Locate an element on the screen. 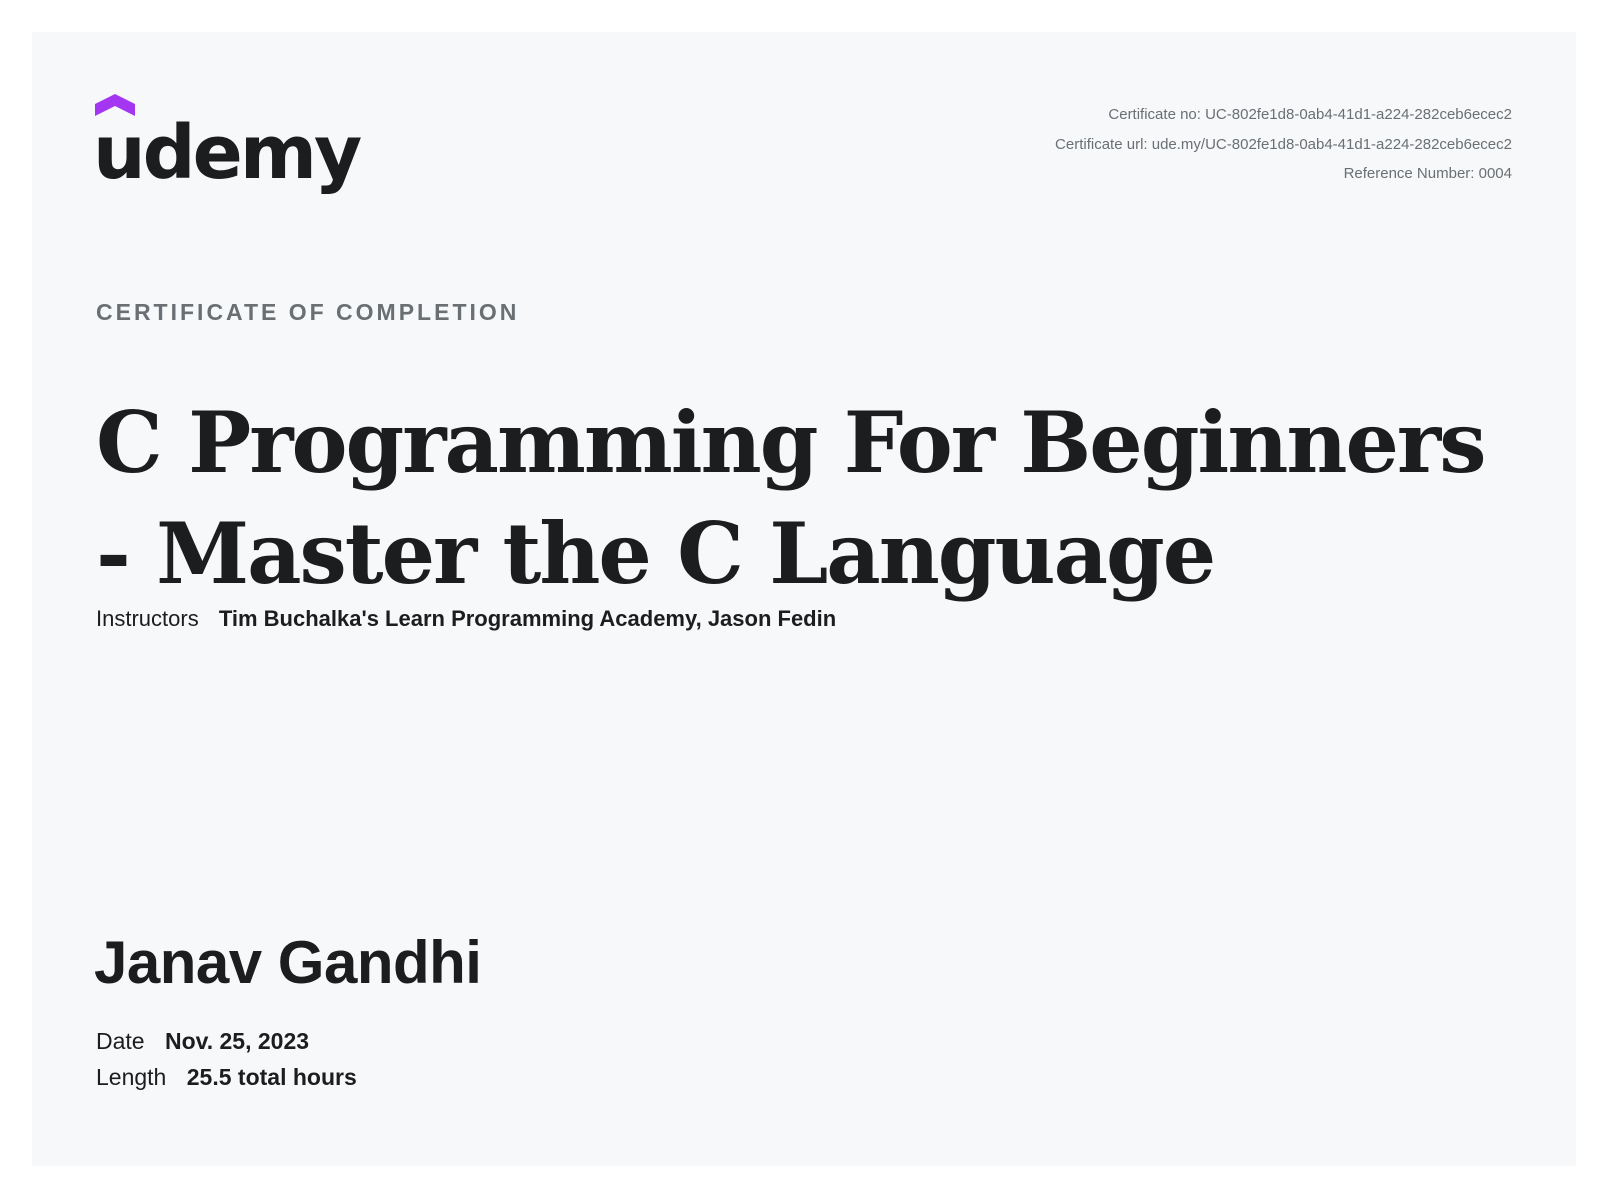 Image resolution: width=1600 pixels, height=1190 pixels. length-row: Length 25.5 total hours is located at coordinates (226, 1077).